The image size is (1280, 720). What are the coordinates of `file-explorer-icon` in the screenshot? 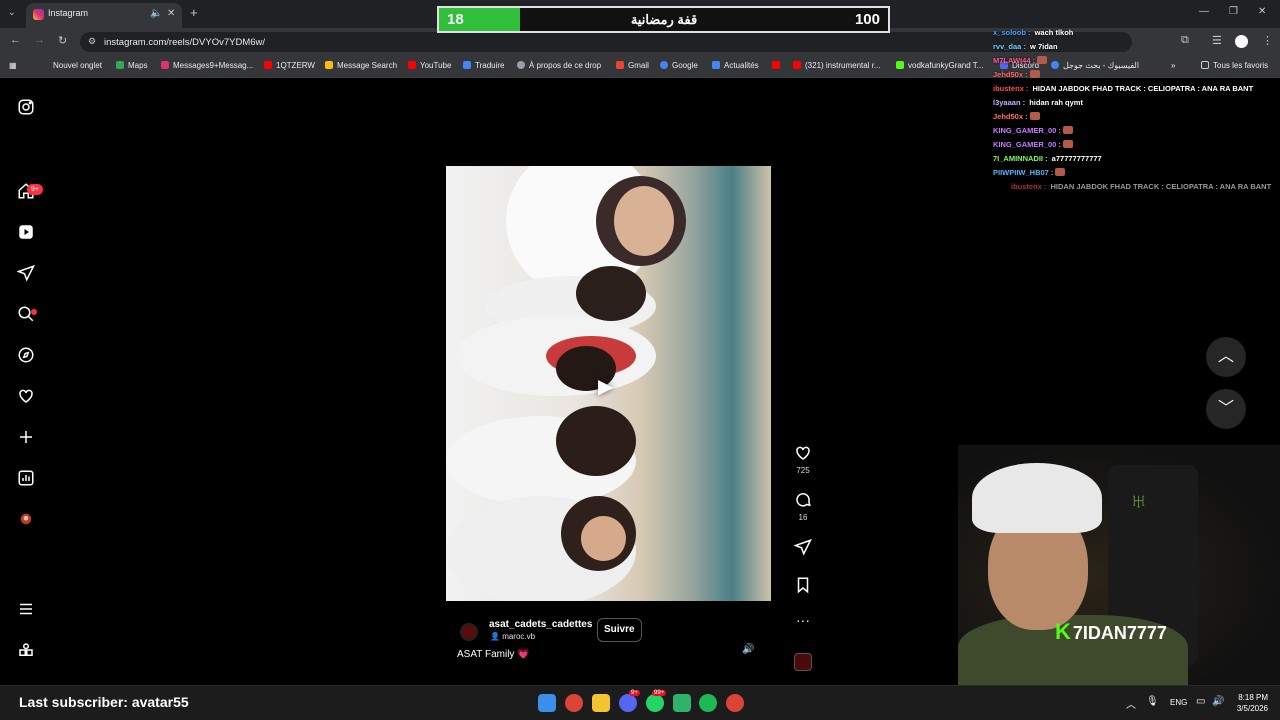 It's located at (601, 703).